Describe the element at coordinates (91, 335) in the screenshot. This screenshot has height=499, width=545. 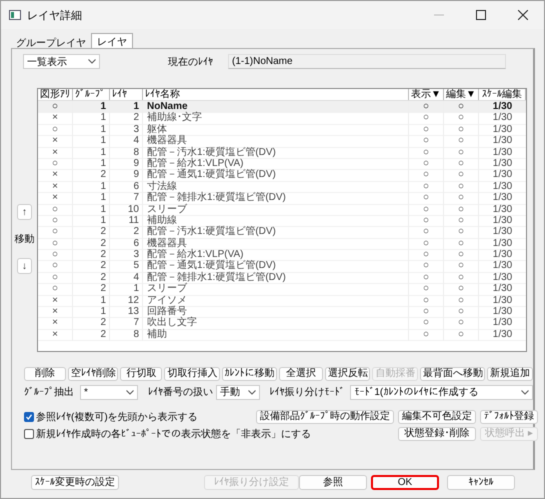
I see `table-cell: 2` at that location.